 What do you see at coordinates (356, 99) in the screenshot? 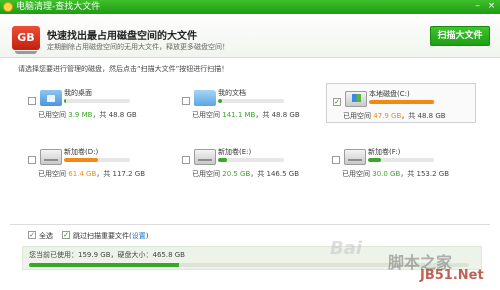
I see `windows-drive-icon` at bounding box center [356, 99].